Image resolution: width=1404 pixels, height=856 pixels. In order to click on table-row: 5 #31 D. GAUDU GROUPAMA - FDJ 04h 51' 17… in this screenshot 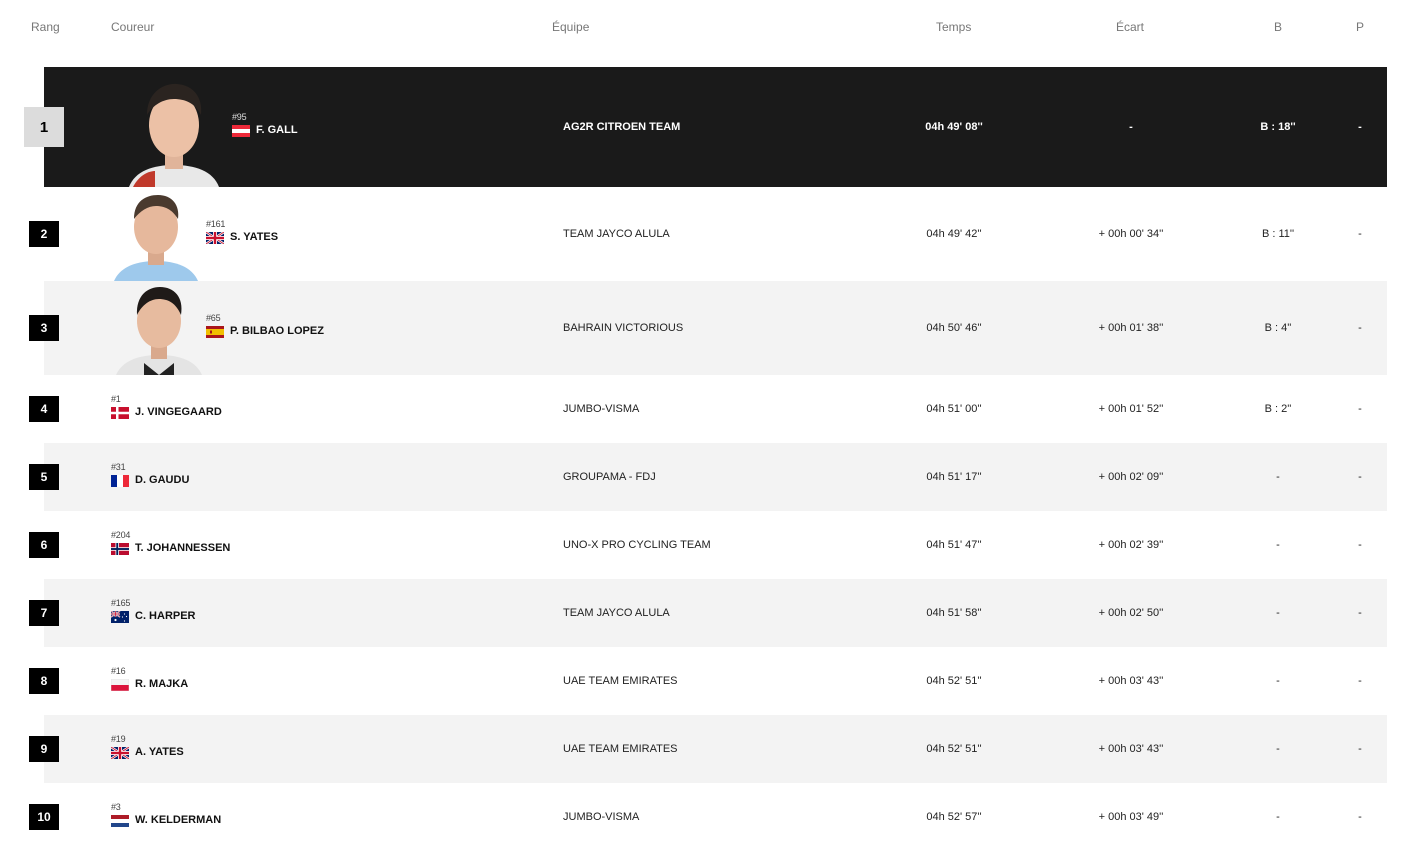, I will do `click(702, 477)`.